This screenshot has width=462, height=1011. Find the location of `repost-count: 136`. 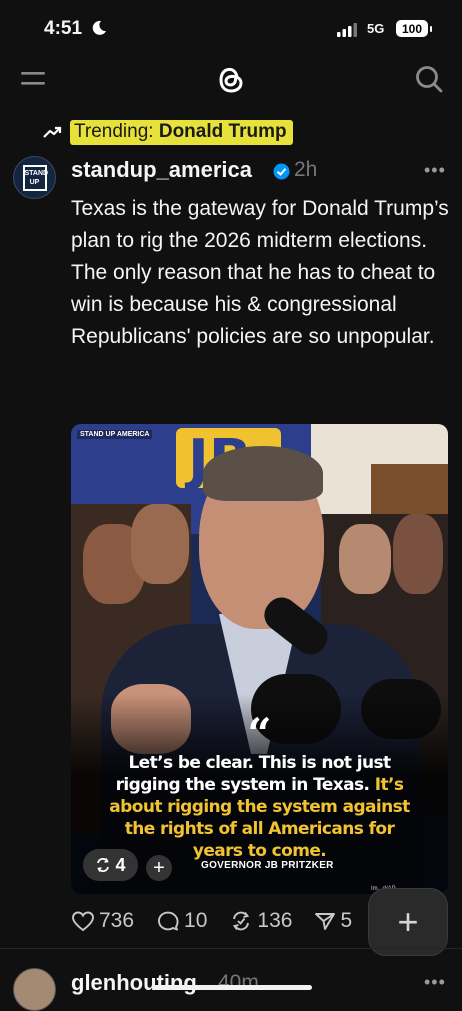

repost-count: 136 is located at coordinates (275, 920).